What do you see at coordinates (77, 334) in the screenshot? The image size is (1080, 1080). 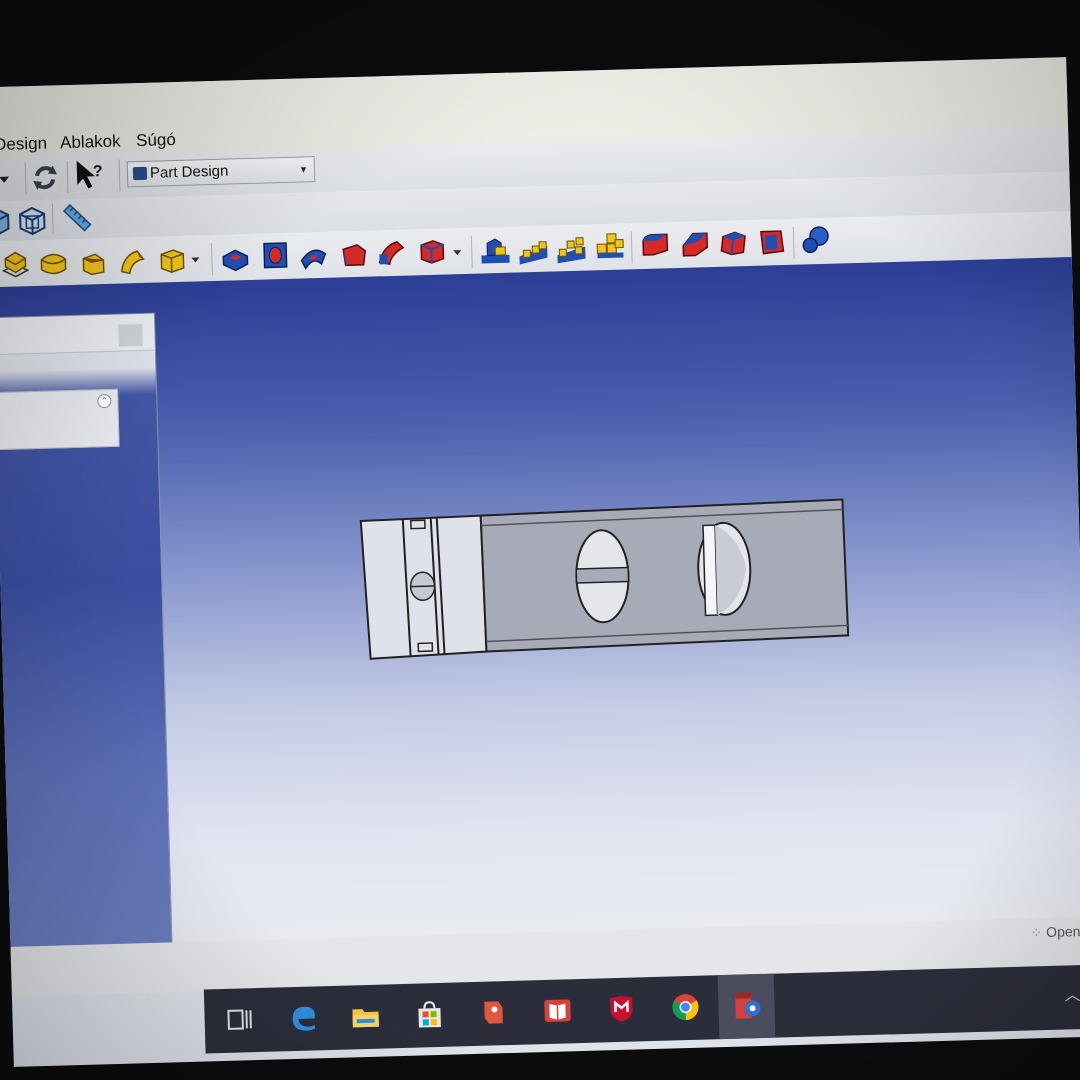 I see `combo-view-header` at bounding box center [77, 334].